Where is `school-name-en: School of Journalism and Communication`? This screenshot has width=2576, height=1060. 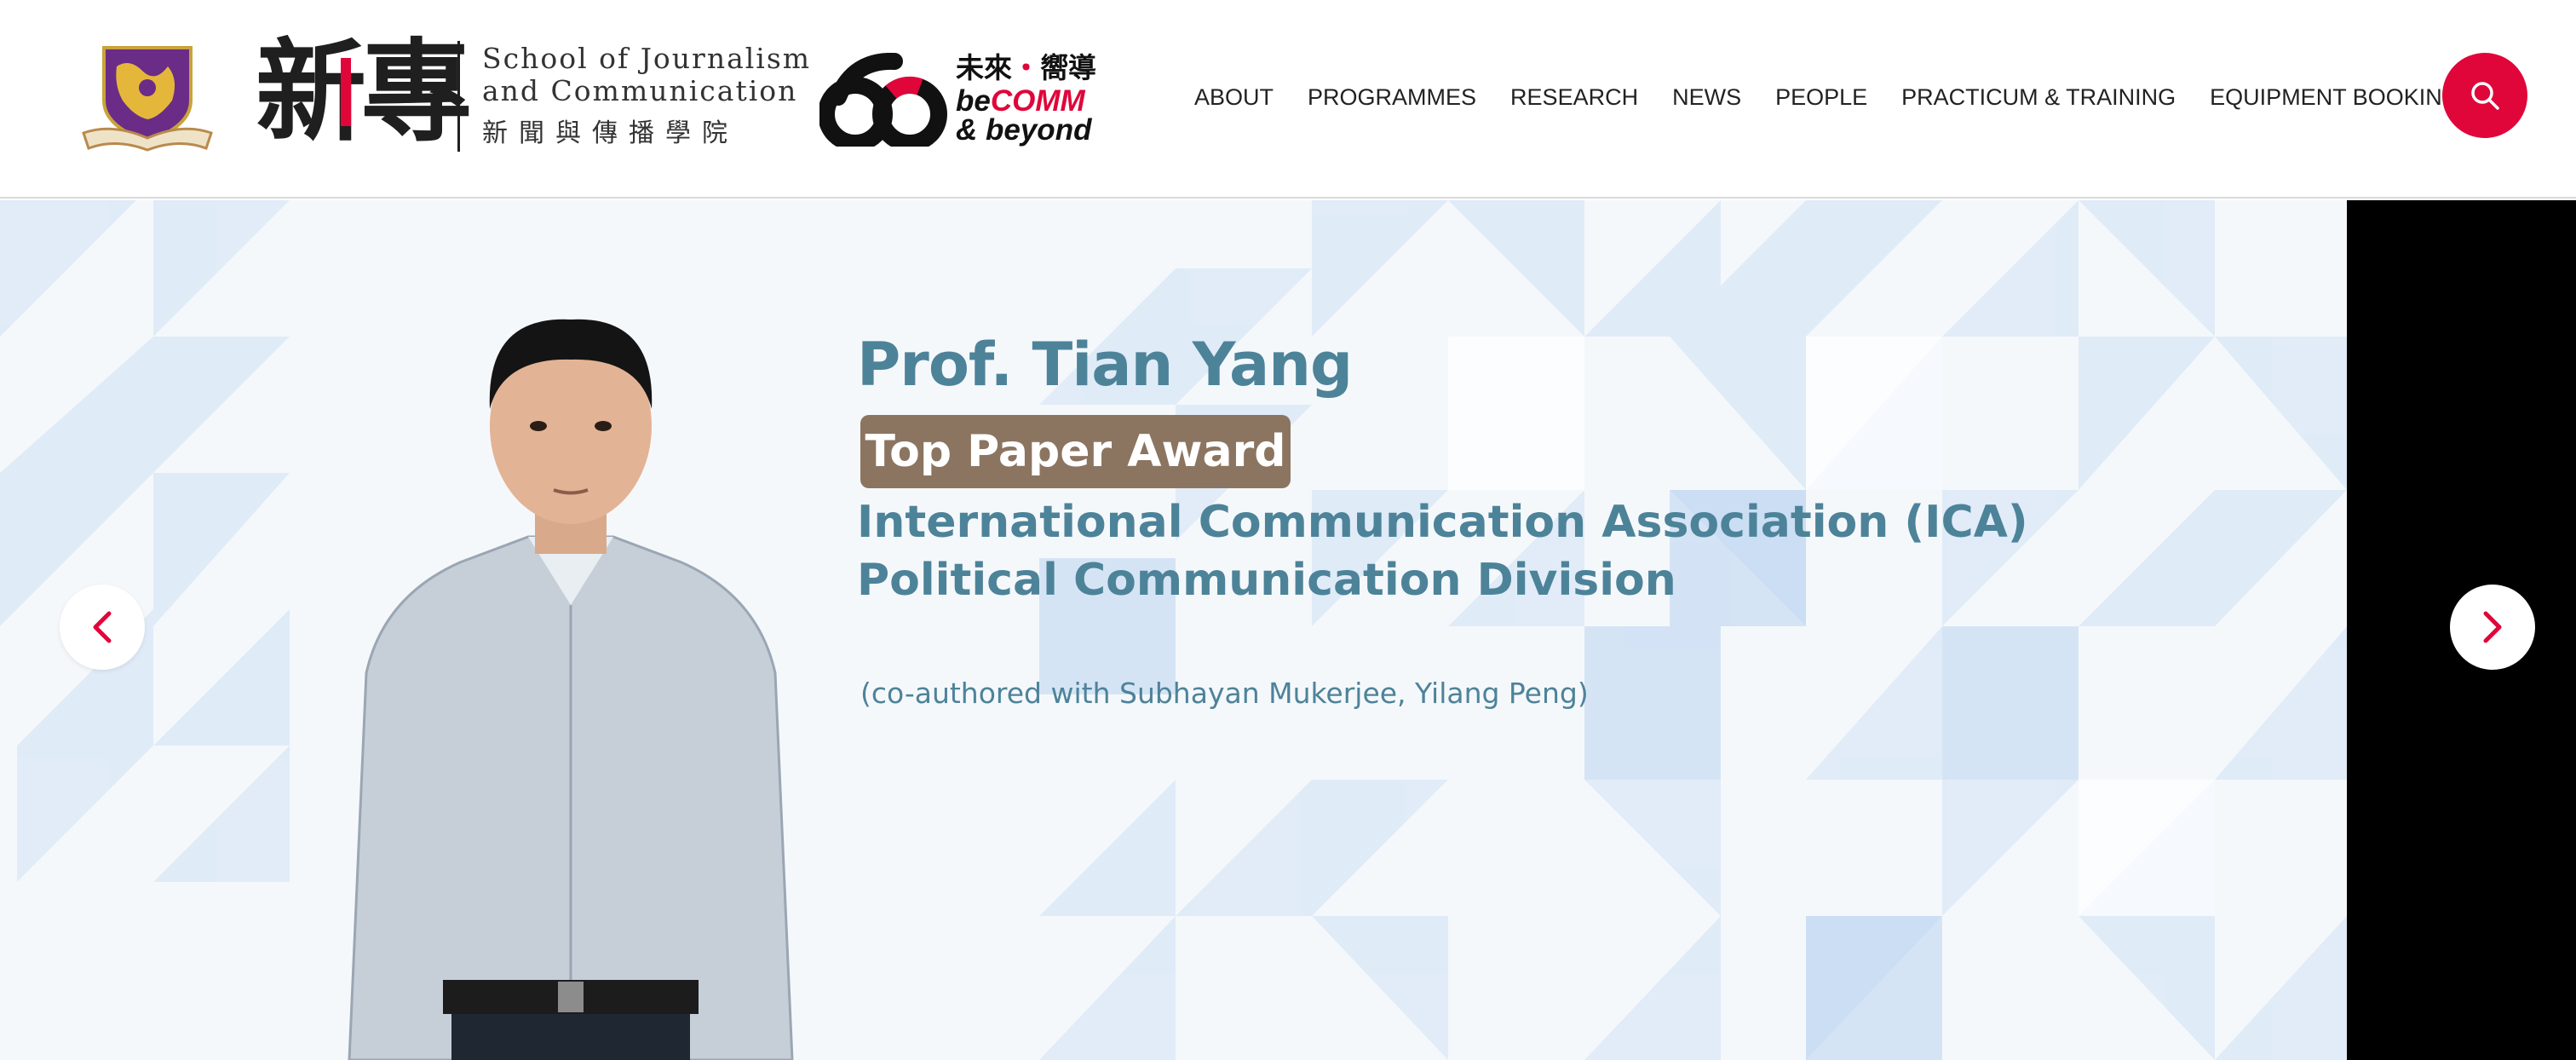 school-name-en: School of Journalism and Communication is located at coordinates (647, 75).